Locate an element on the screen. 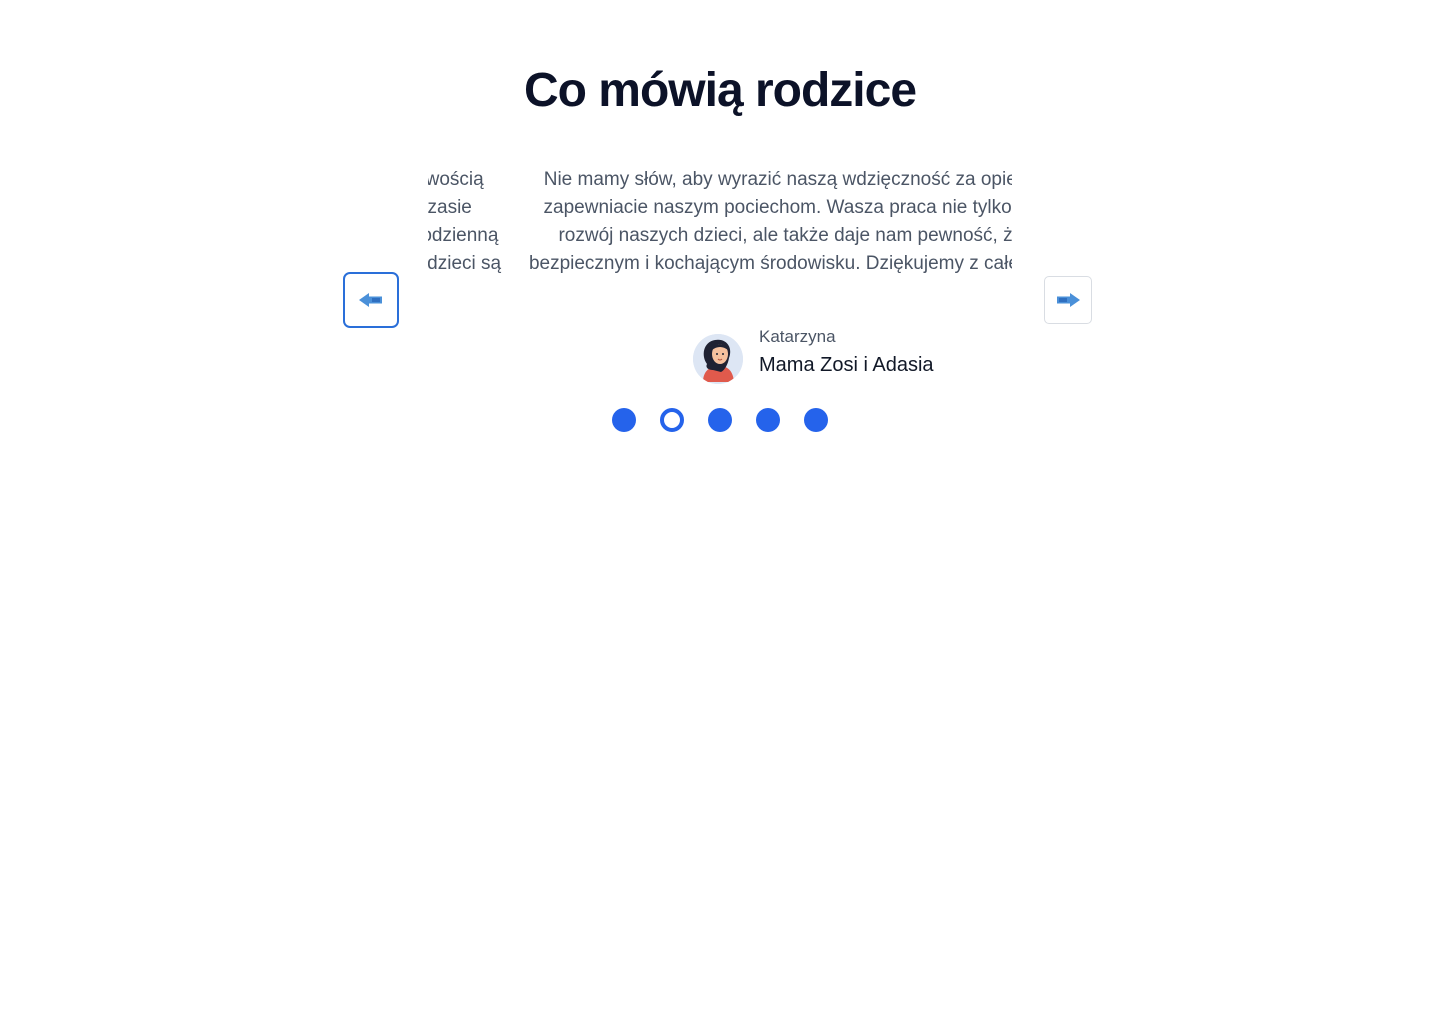  arrow-left-icon is located at coordinates (370, 300).